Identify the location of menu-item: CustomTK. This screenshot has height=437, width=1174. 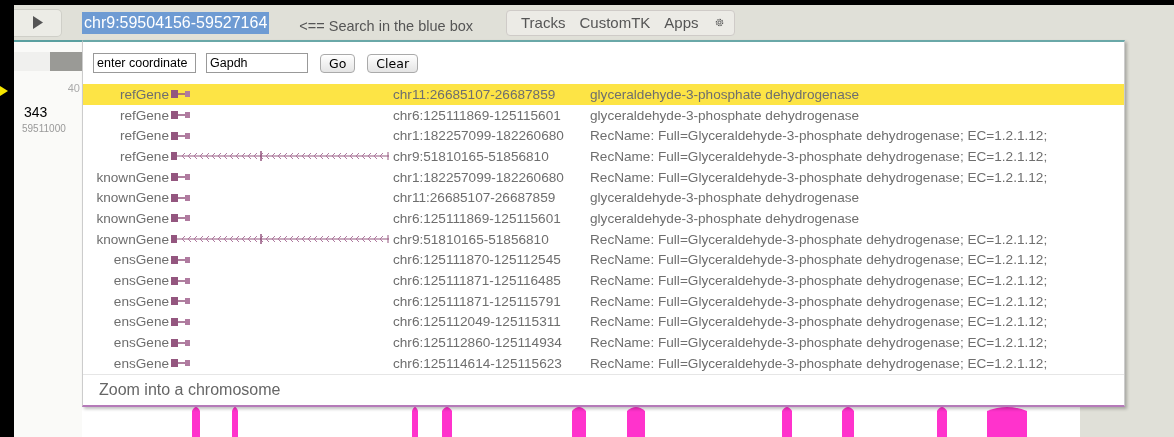
(608, 22).